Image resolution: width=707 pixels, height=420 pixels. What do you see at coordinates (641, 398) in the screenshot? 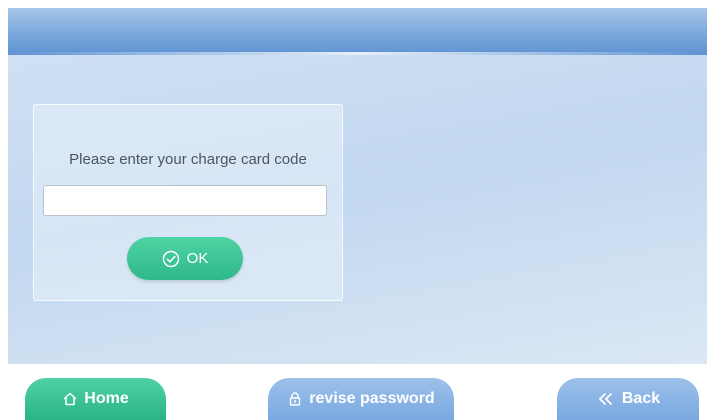
I see `back-button-label: Back` at bounding box center [641, 398].